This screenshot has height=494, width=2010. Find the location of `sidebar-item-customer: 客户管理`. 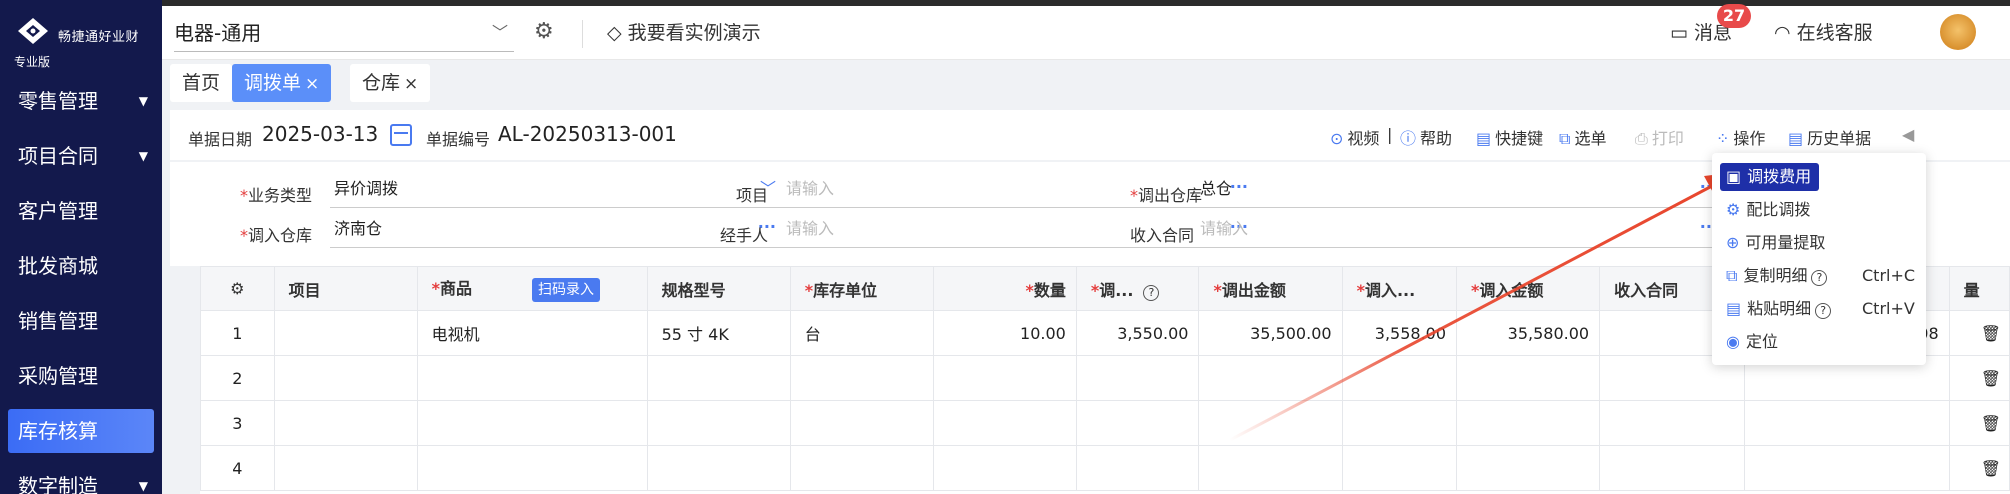

sidebar-item-customer: 客户管理 is located at coordinates (81, 211).